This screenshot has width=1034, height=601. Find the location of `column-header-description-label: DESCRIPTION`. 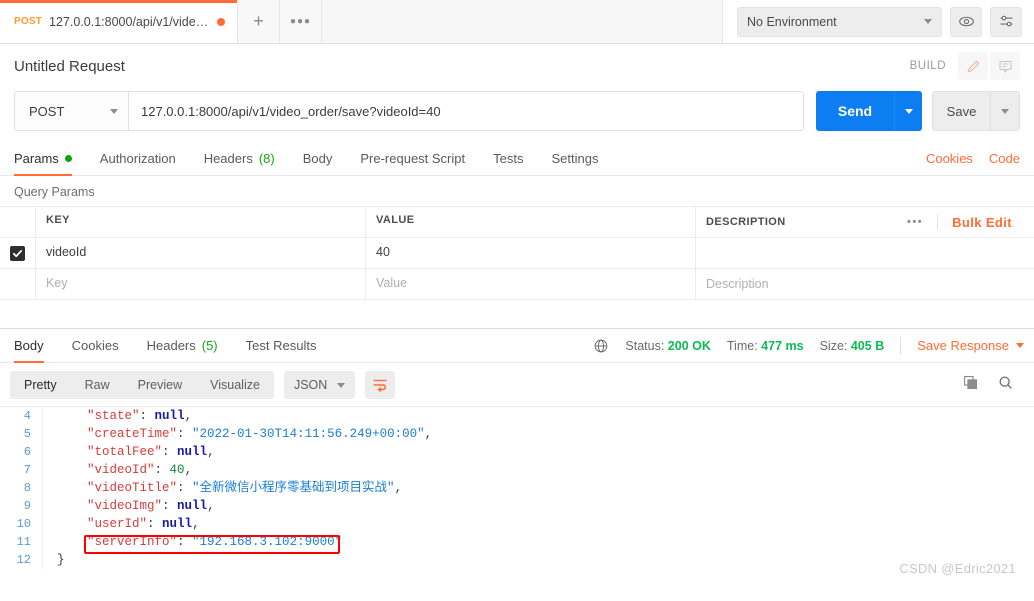

column-header-description-label: DESCRIPTION is located at coordinates (746, 222).